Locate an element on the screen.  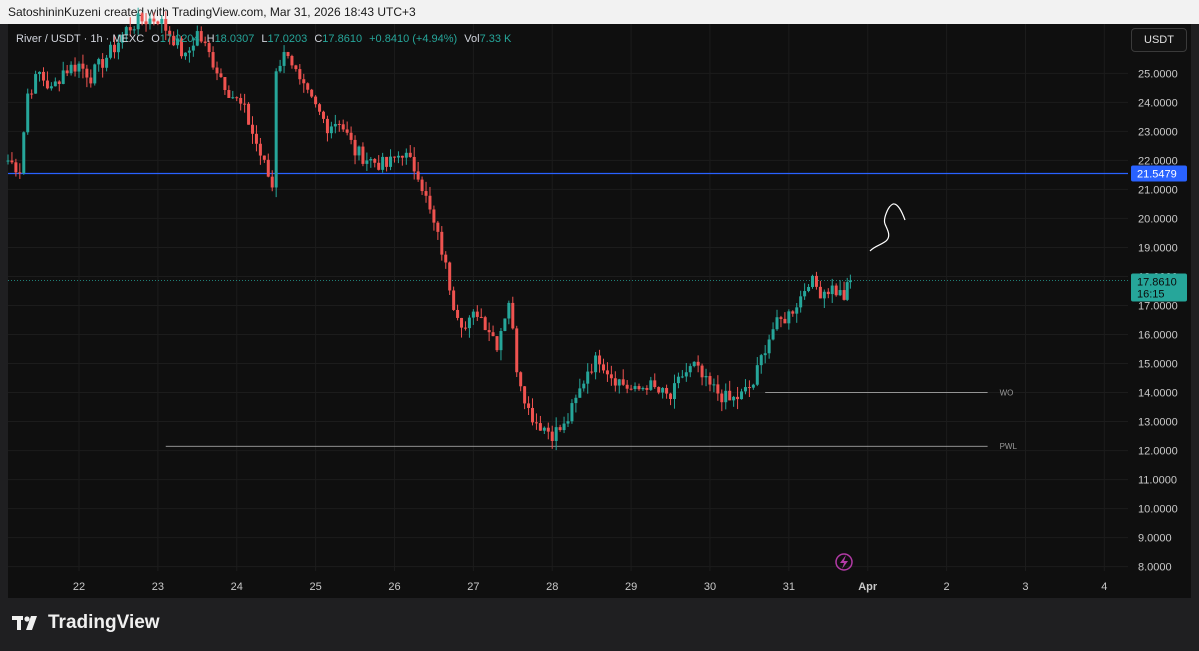
currency-button: USDT is located at coordinates (1159, 40).